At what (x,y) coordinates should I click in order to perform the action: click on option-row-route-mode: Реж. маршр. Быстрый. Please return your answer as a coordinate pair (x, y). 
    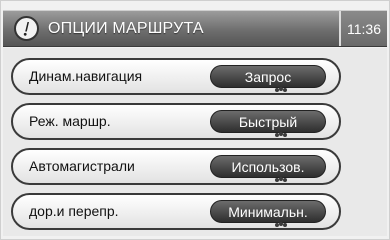
    Looking at the image, I should click on (176, 121).